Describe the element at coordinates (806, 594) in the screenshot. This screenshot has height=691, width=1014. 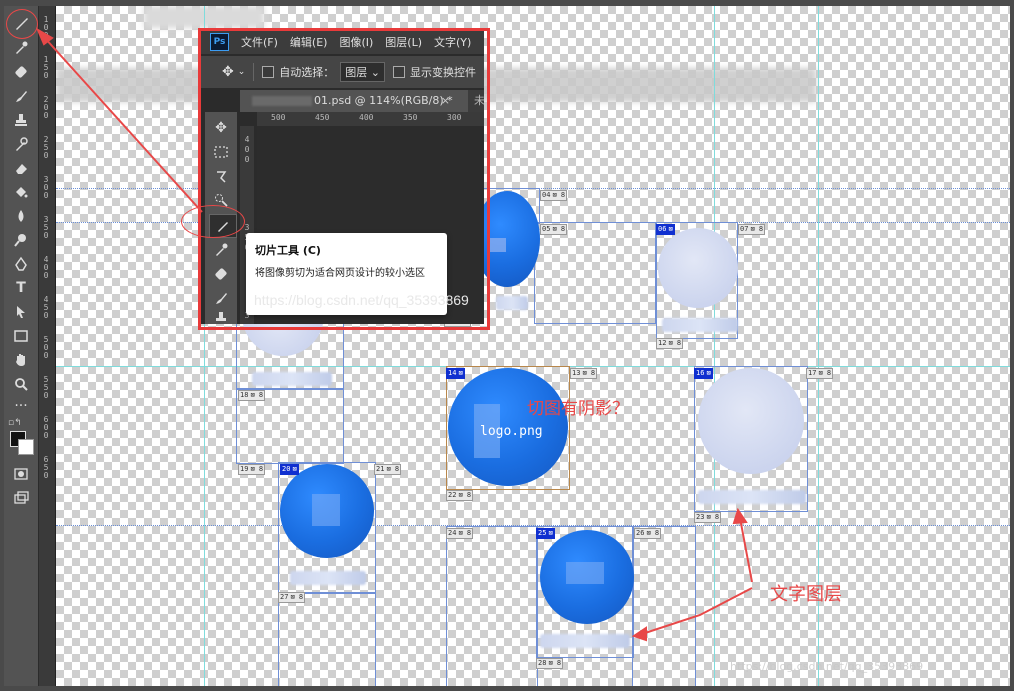
I see `text-layer-annotation: 文字图层` at that location.